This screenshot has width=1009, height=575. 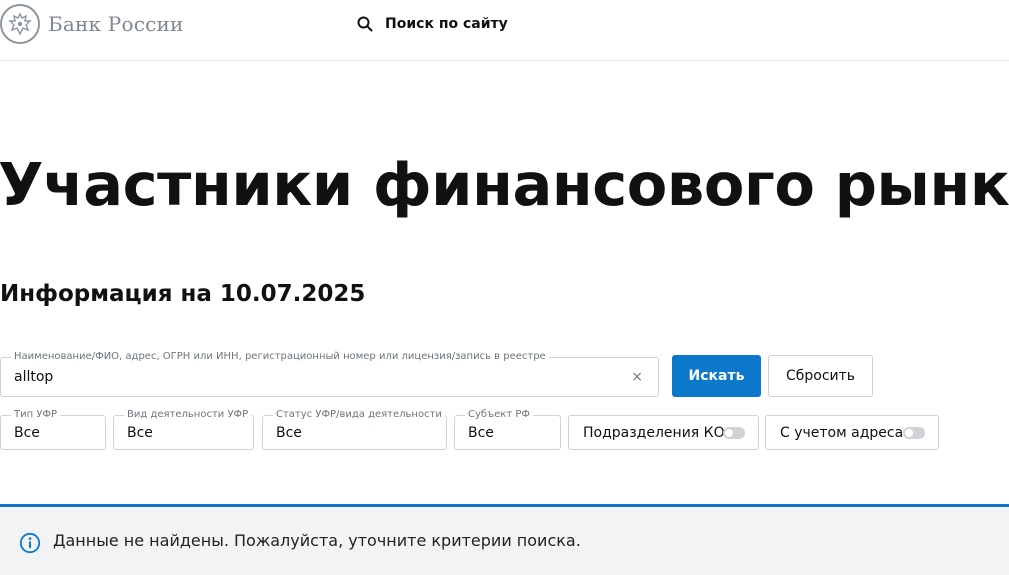 What do you see at coordinates (183, 294) in the screenshot?
I see `info-date-subtitle: Информация на 10.07.2025` at bounding box center [183, 294].